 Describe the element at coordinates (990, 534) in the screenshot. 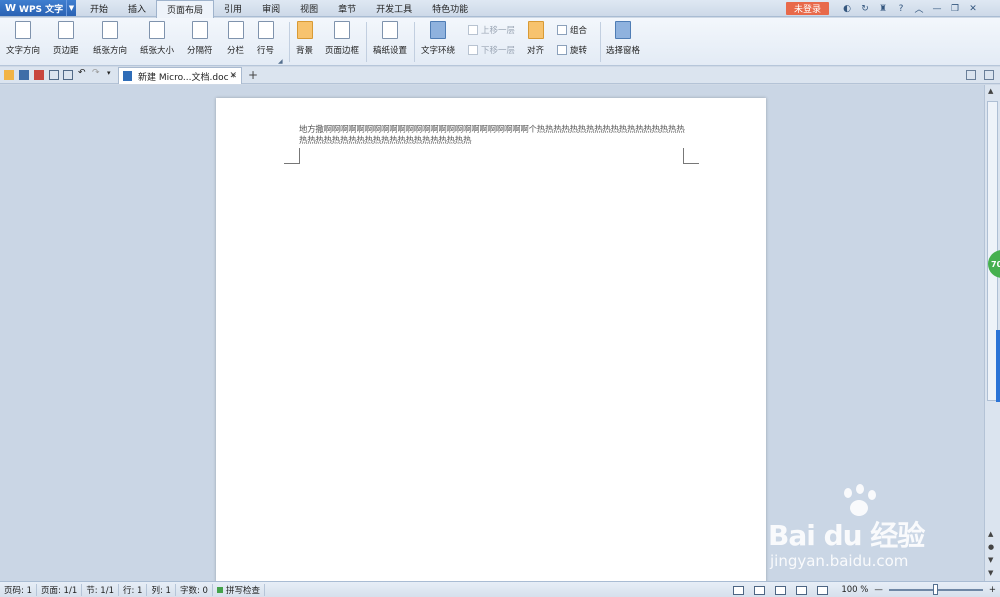

I see `prev-page-icon: ▲` at that location.